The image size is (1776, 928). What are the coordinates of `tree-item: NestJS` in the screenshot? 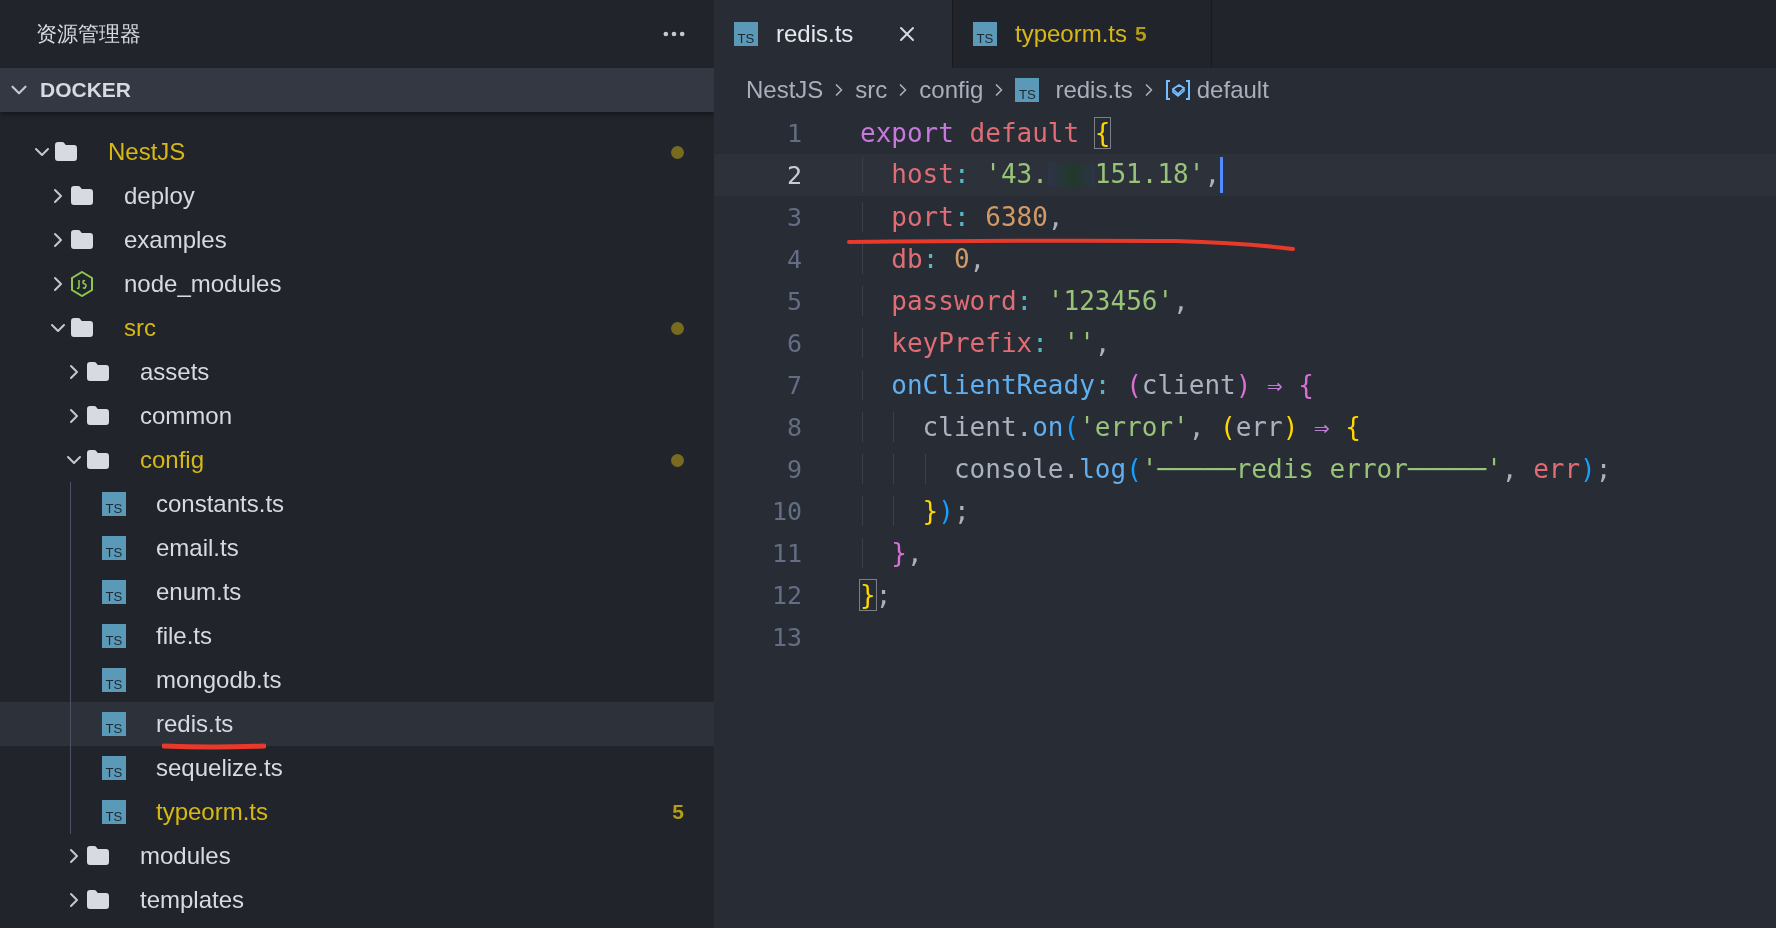 It's located at (357, 152).